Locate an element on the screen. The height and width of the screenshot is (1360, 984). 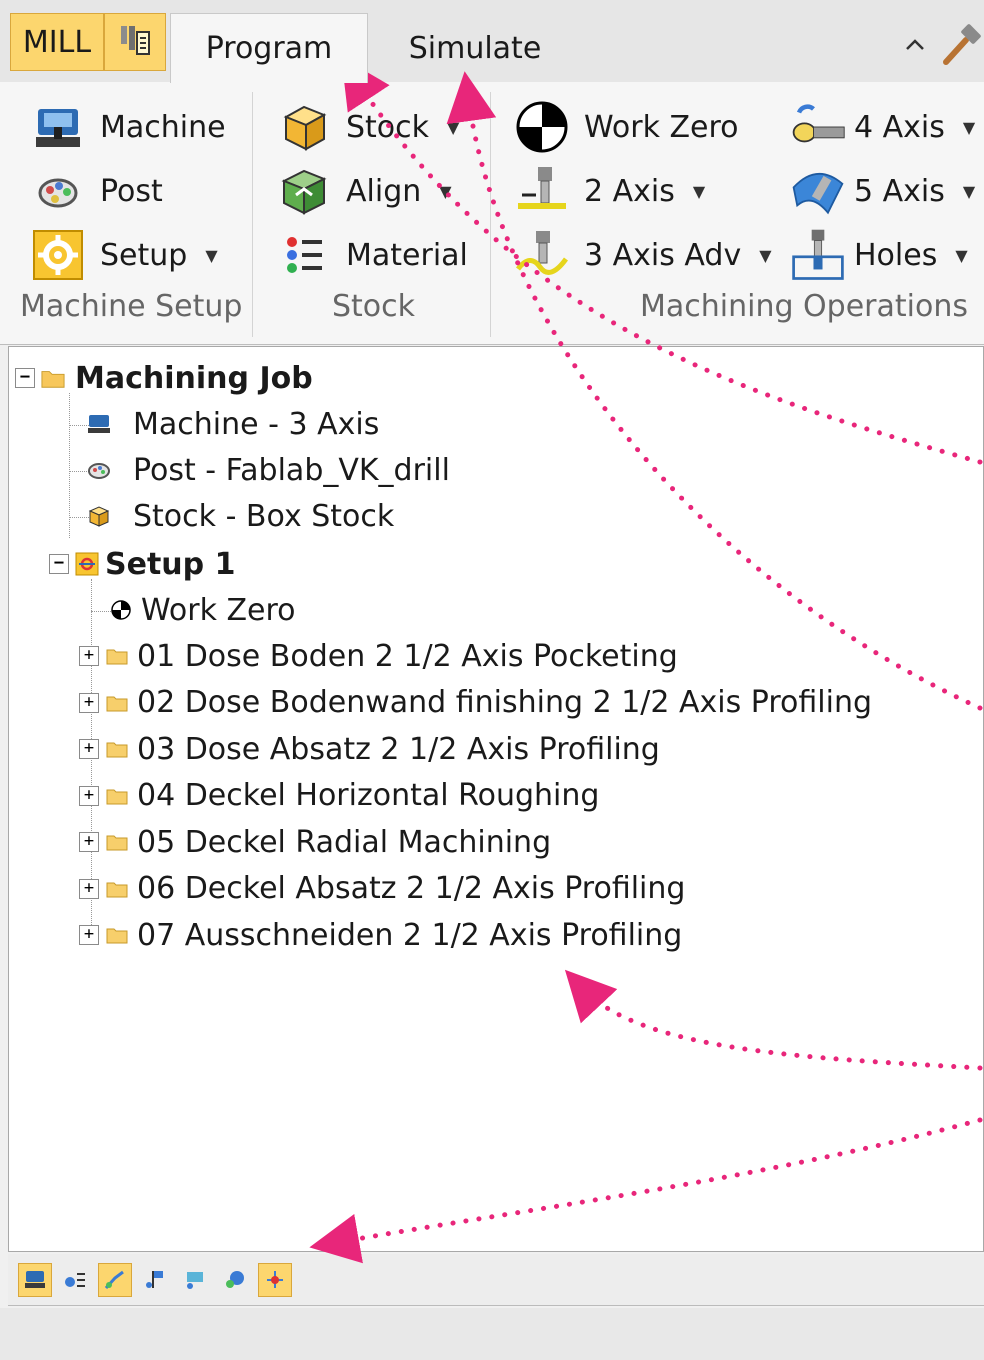
stock-dropdown-icon: ▼ is located at coordinates (453, 127).